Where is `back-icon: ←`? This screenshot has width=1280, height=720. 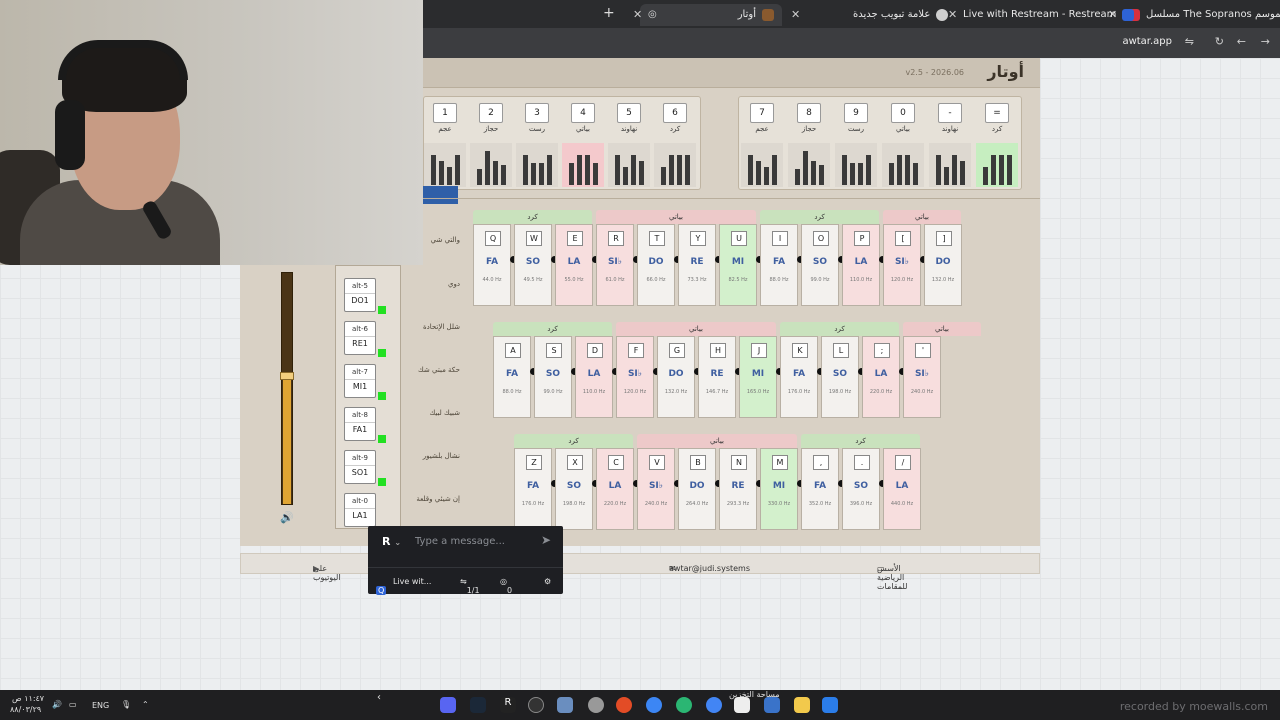 back-icon: ← is located at coordinates (1241, 41).